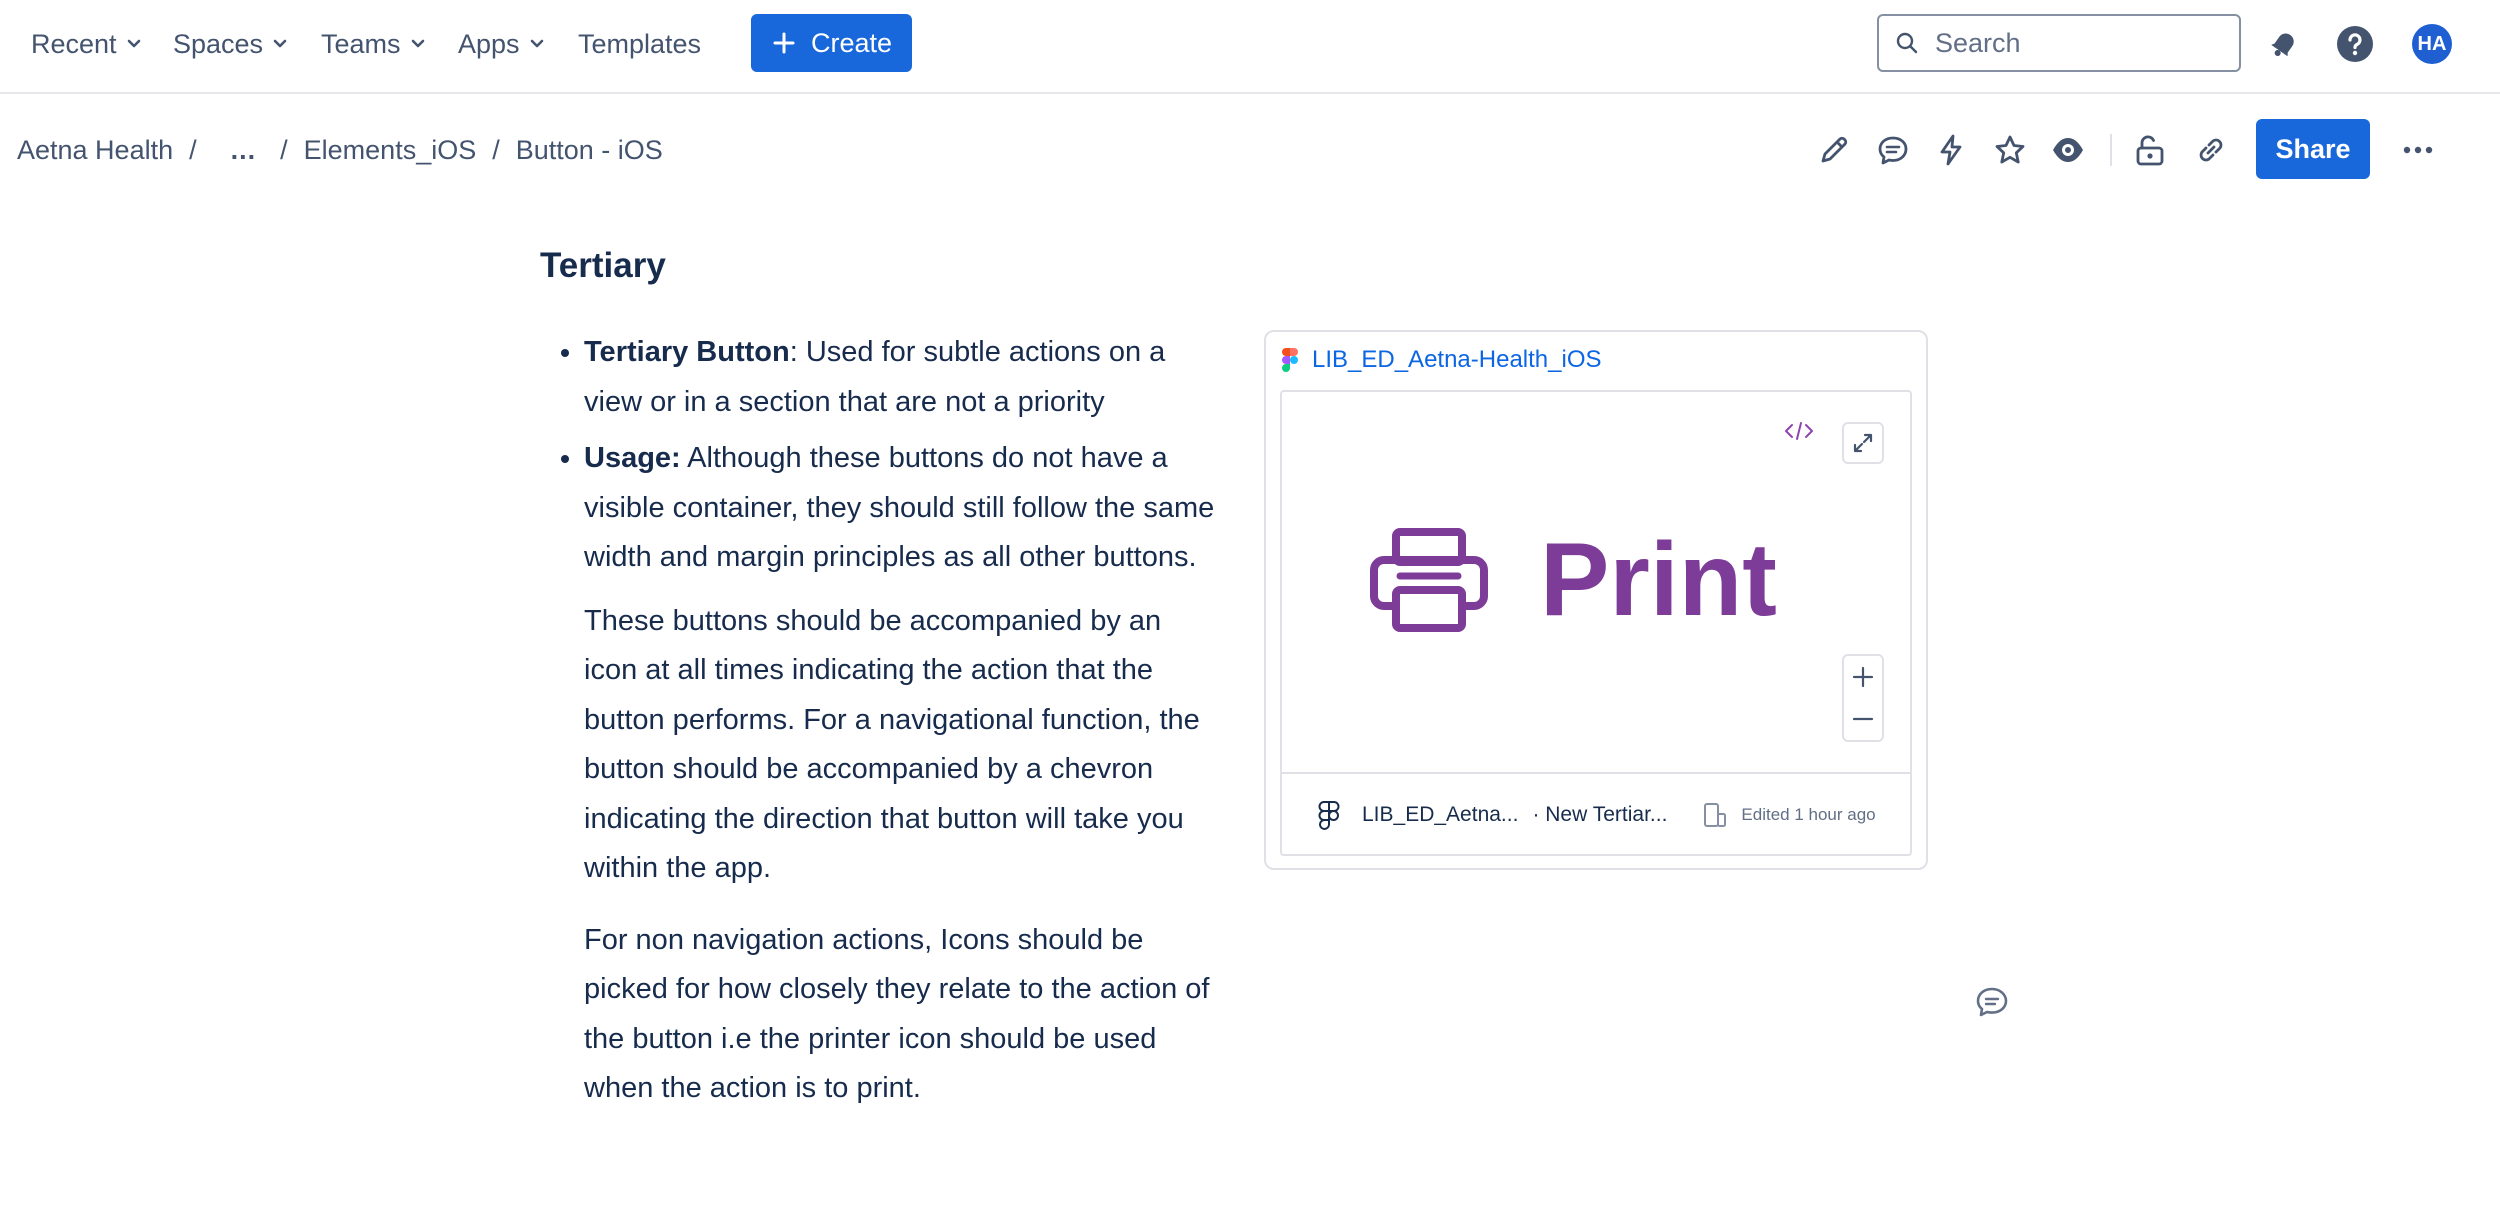 This screenshot has height=1232, width=2500. I want to click on print-button-preview: Print, so click(1573, 580).